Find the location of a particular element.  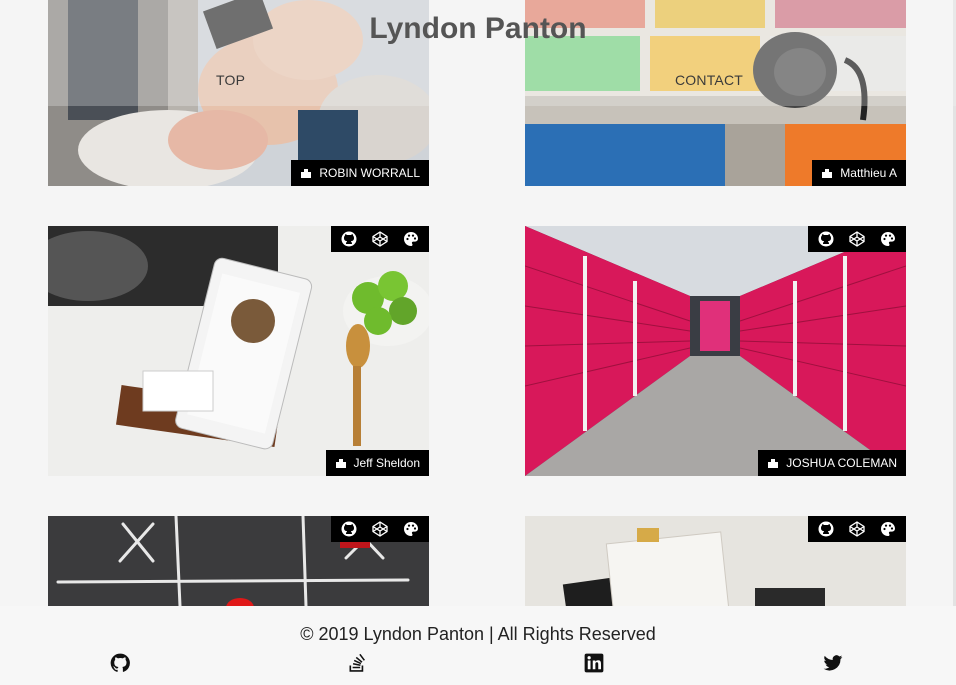

nav-top-link: TOP is located at coordinates (230, 80).